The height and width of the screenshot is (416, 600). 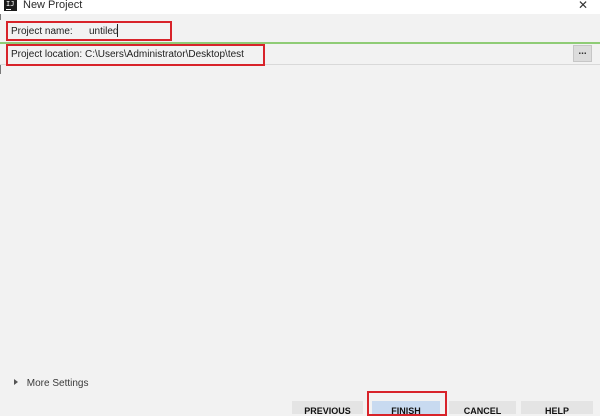 What do you see at coordinates (300, 7) in the screenshot?
I see `title-bar: IJ New Project ✕` at bounding box center [300, 7].